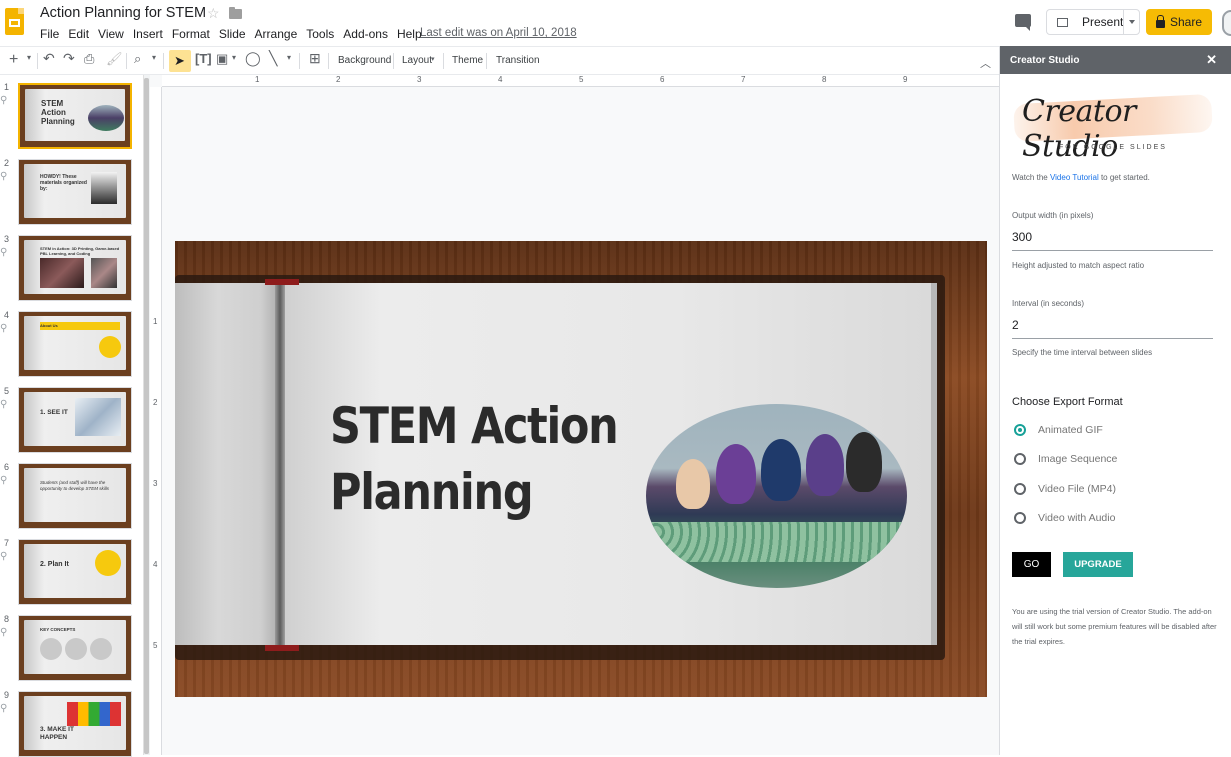  I want to click on line-dropdown-icon: ▾, so click(289, 57).